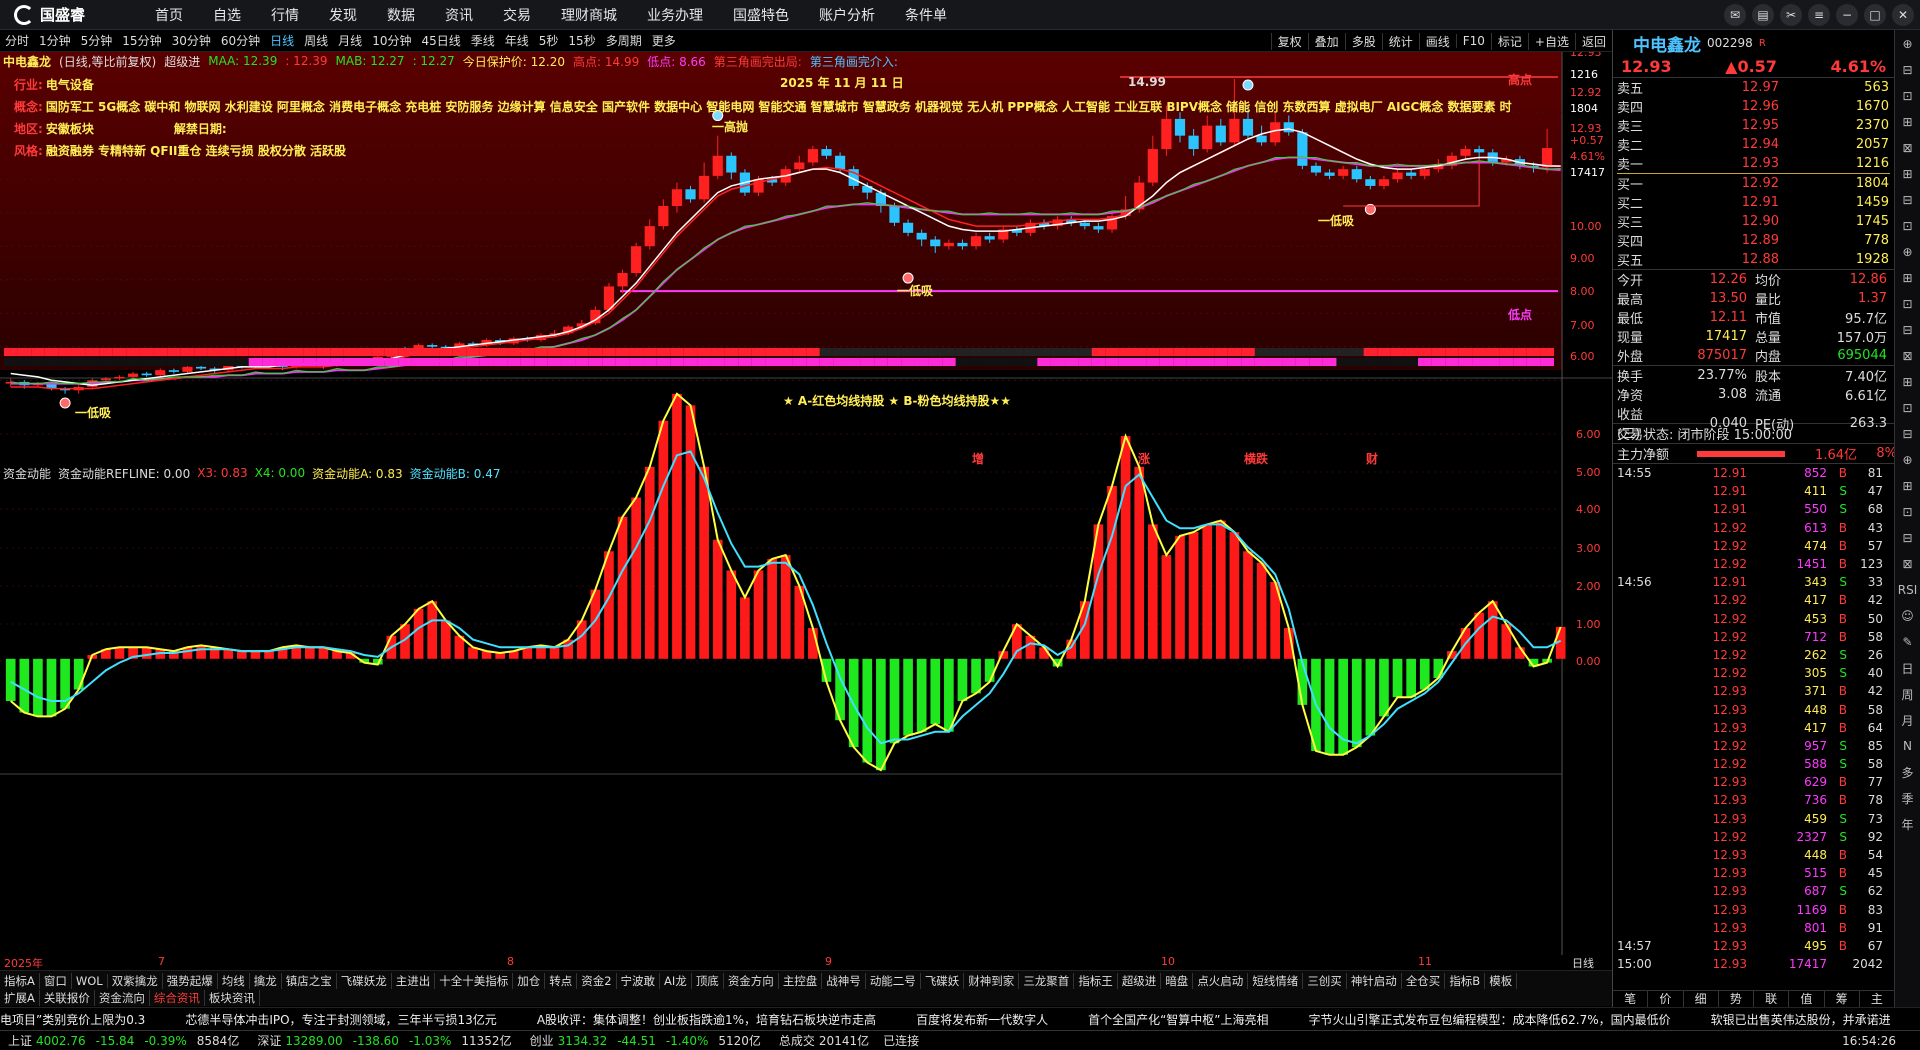 Image resolution: width=1920 pixels, height=1050 pixels. Describe the element at coordinates (1847, 15) in the screenshot. I see `minimize-icon: −` at that location.